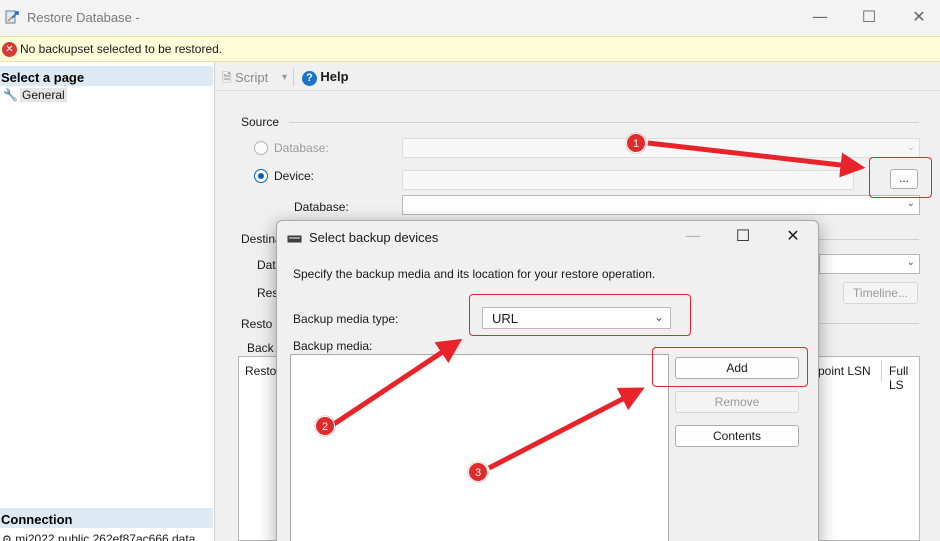  Describe the element at coordinates (478, 472) in the screenshot. I see `annotation-badge-3: 3` at that location.